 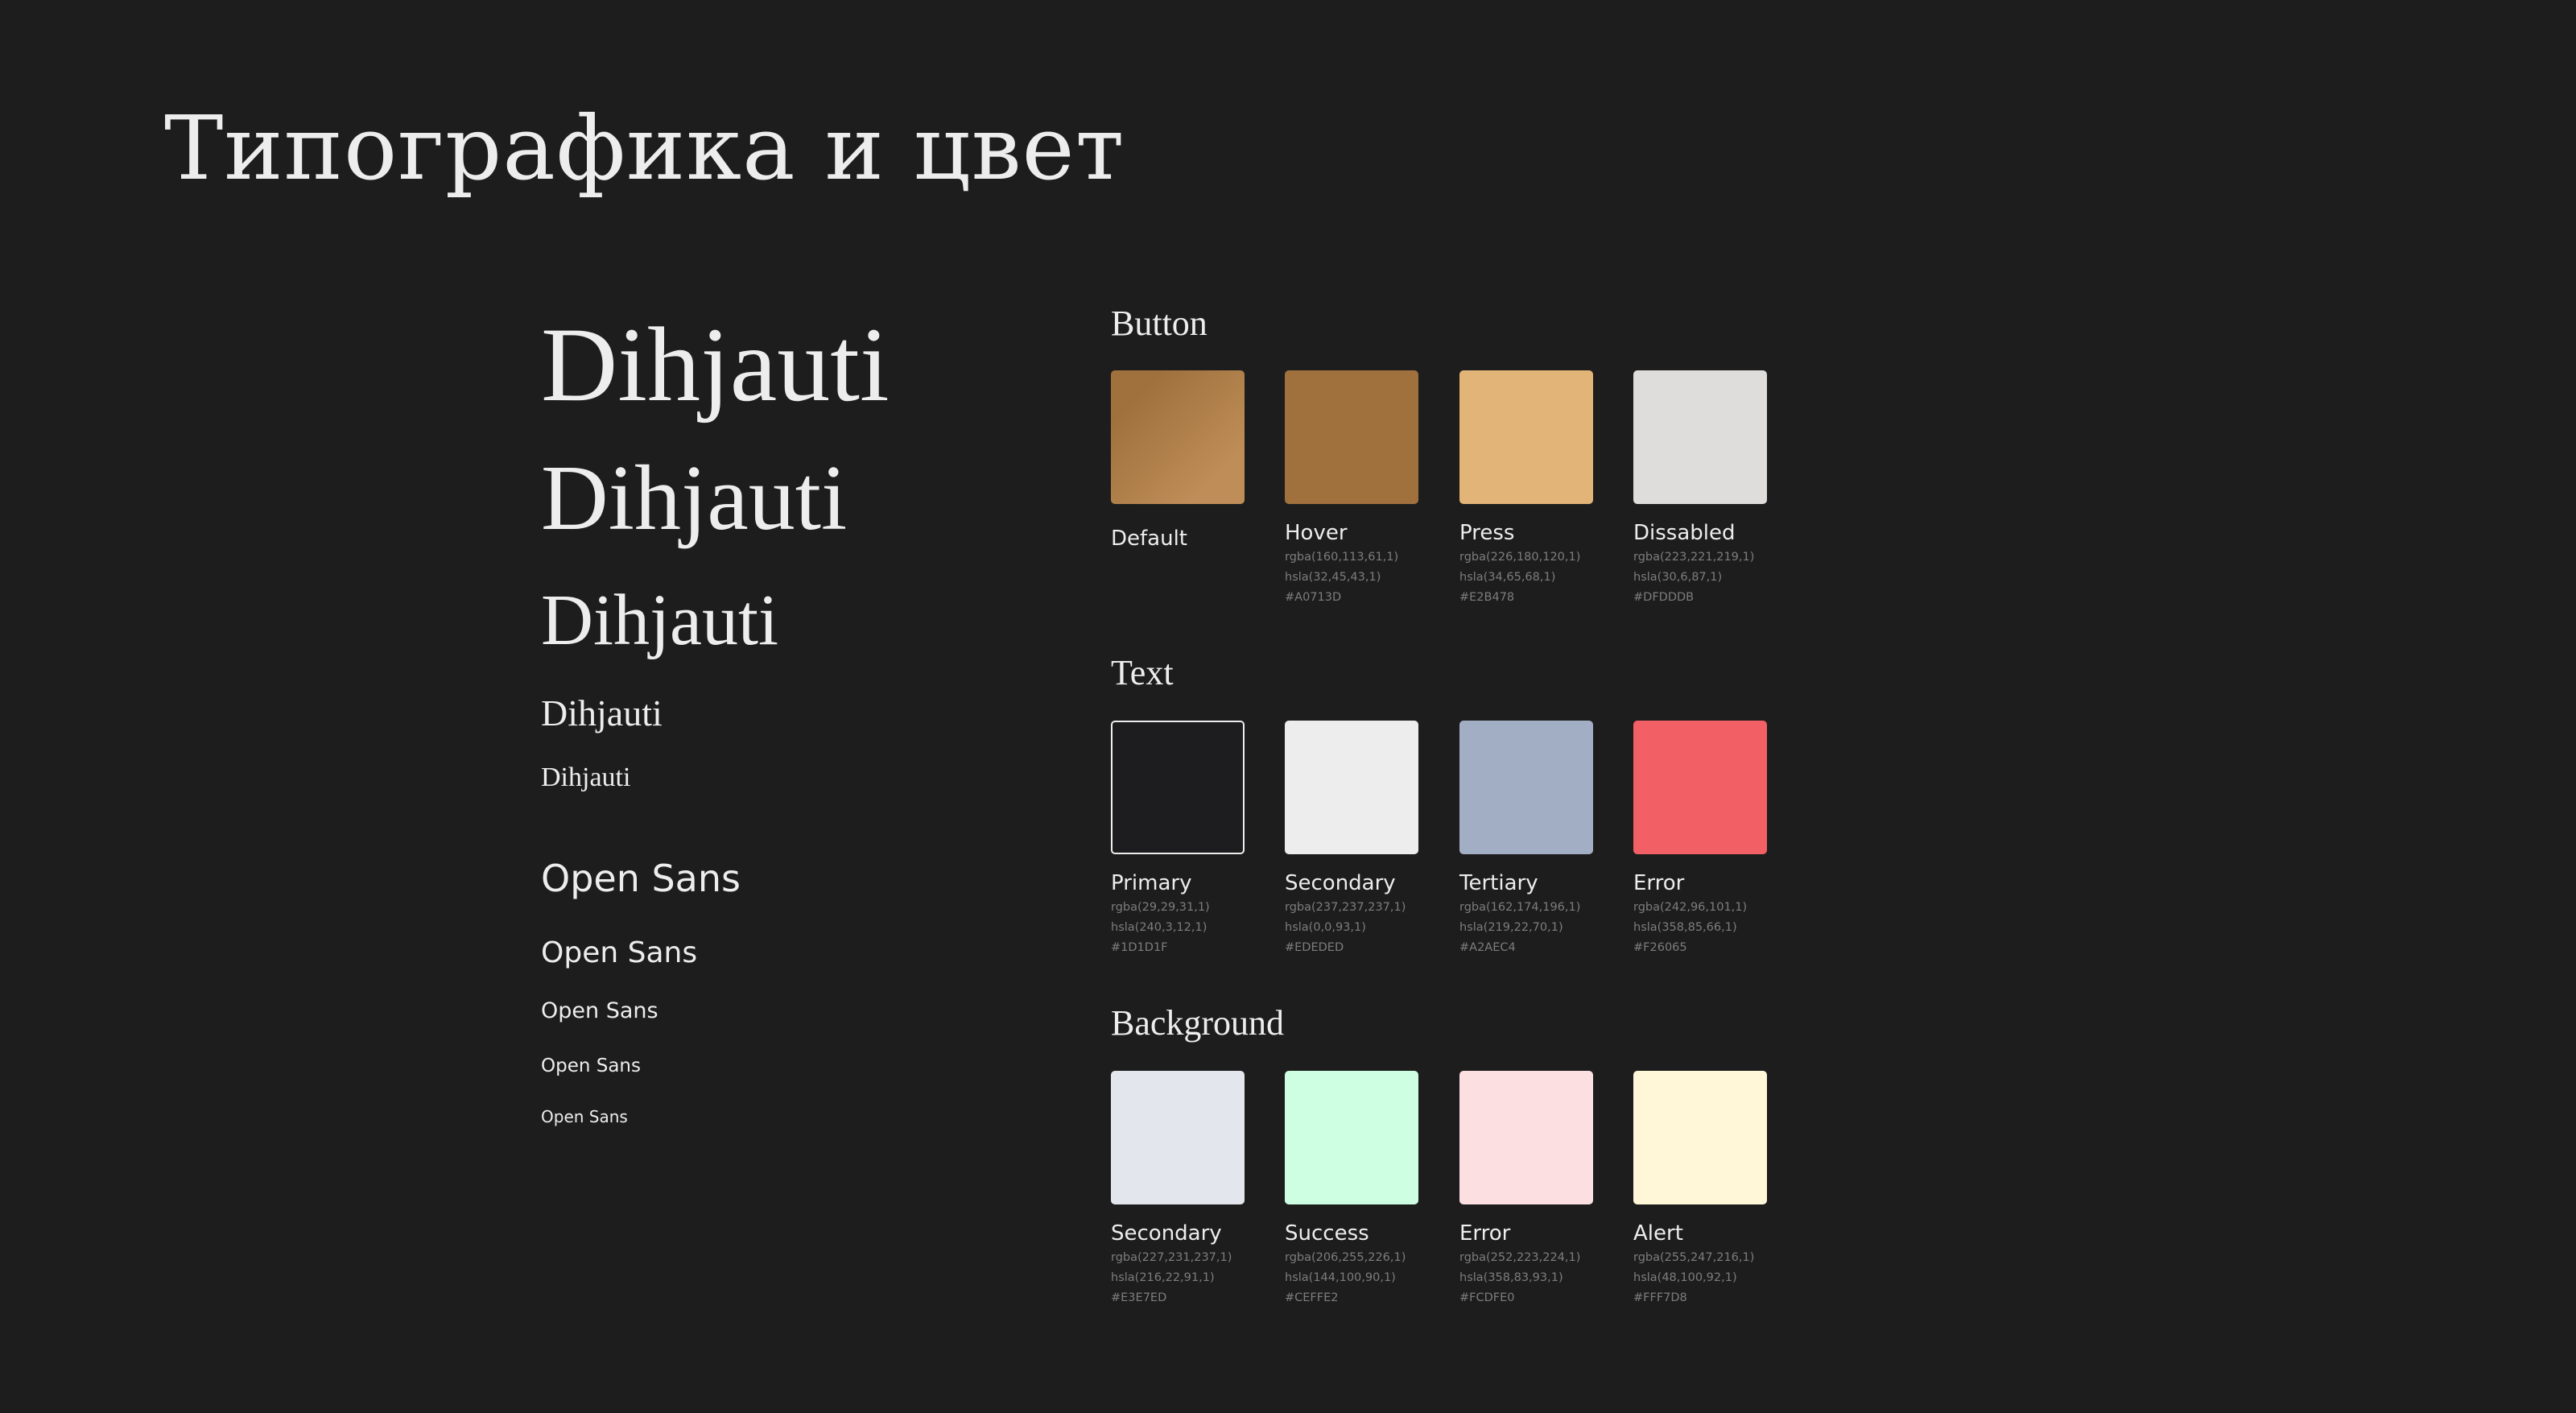 What do you see at coordinates (1345, 907) in the screenshot?
I see `rgba-value: rgba(237,237,237,1)` at bounding box center [1345, 907].